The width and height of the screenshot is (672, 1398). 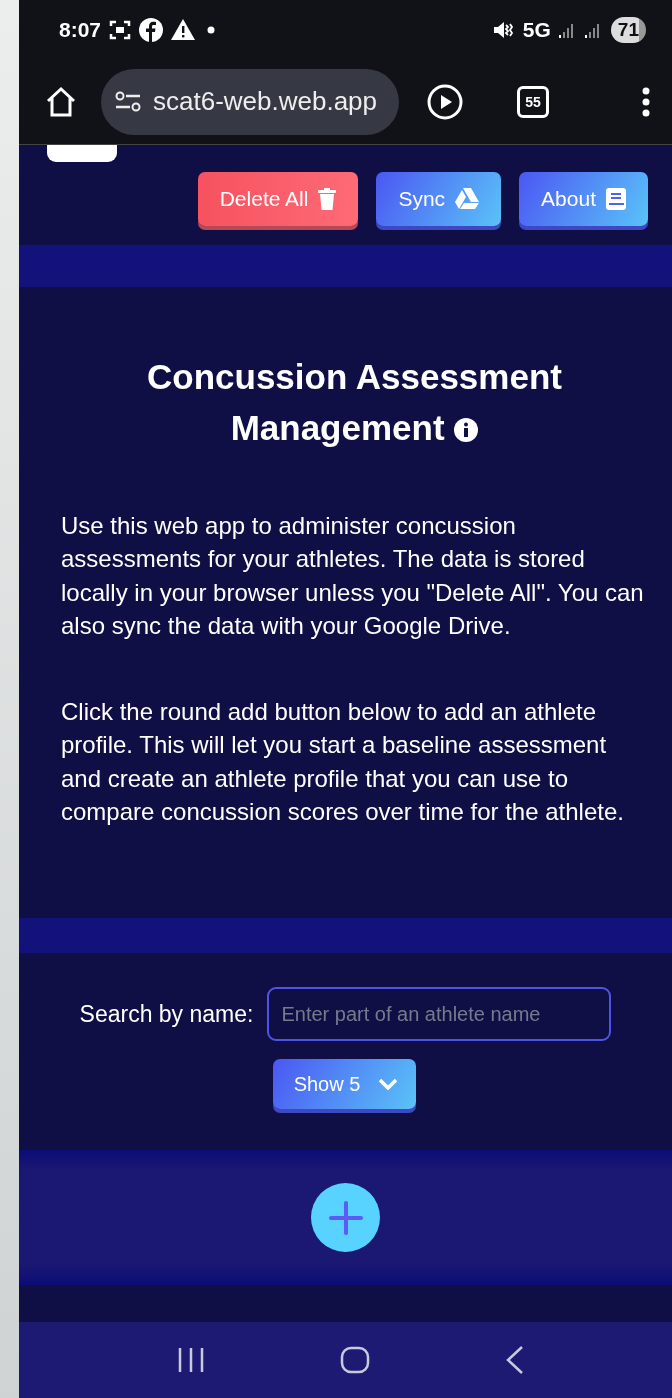 I want to click on mute-icon, so click(x=503, y=29).